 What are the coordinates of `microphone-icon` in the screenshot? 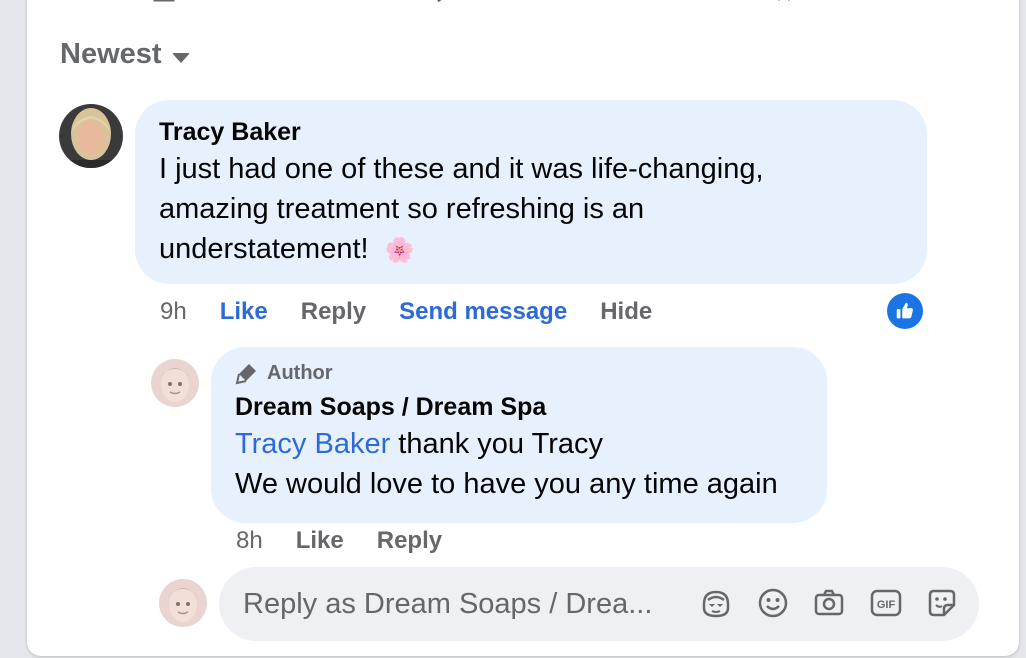 It's located at (245, 374).